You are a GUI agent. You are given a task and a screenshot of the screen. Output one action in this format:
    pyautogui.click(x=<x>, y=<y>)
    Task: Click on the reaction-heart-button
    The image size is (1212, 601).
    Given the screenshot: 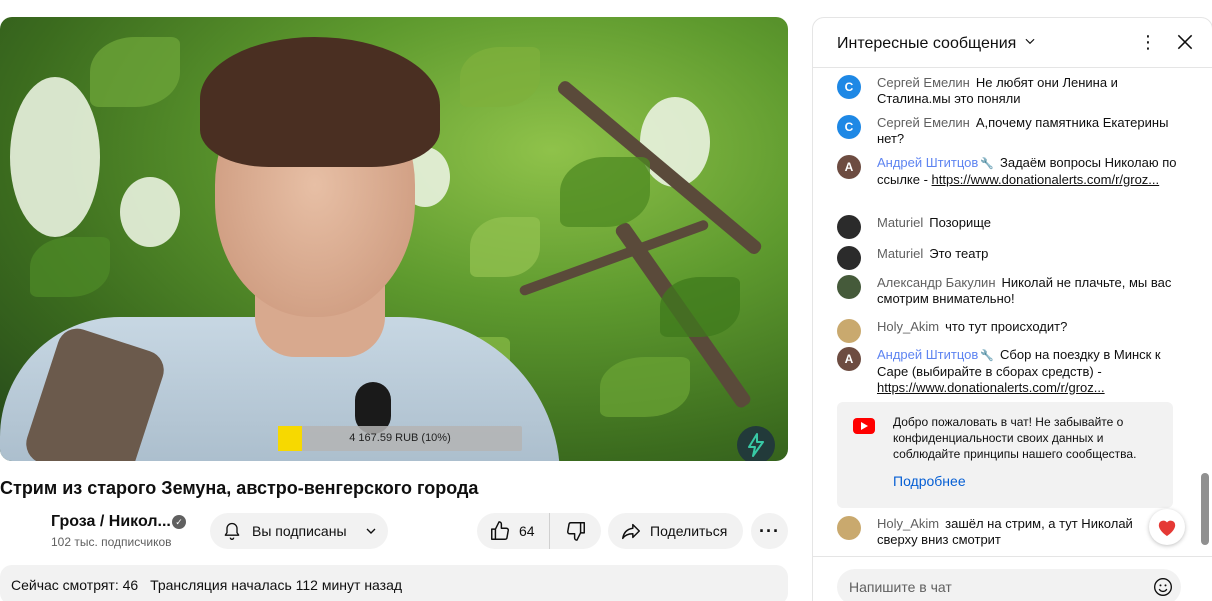 What is the action you would take?
    pyautogui.click(x=1167, y=527)
    